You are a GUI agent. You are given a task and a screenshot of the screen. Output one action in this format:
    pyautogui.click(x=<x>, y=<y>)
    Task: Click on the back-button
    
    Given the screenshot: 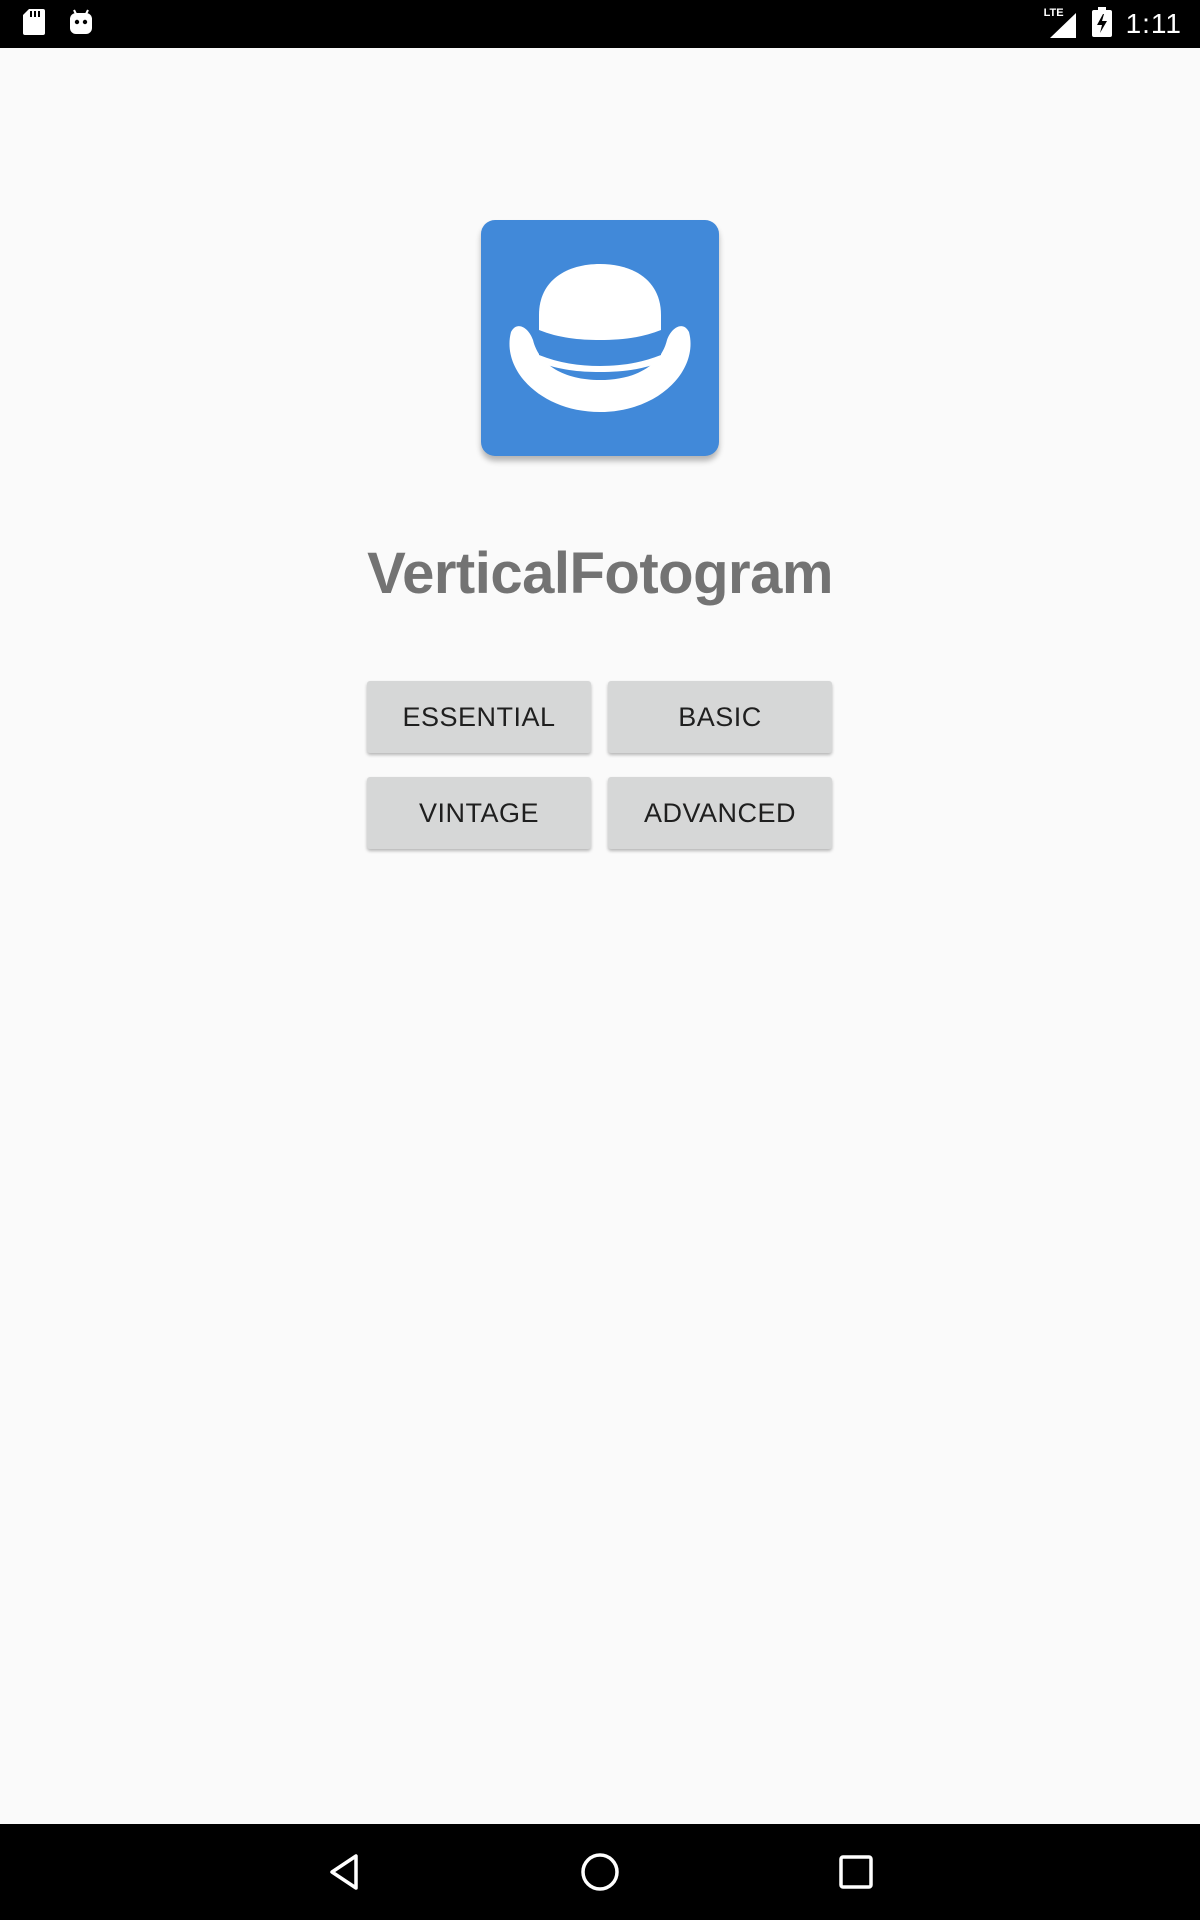 What is the action you would take?
    pyautogui.click(x=345, y=1872)
    